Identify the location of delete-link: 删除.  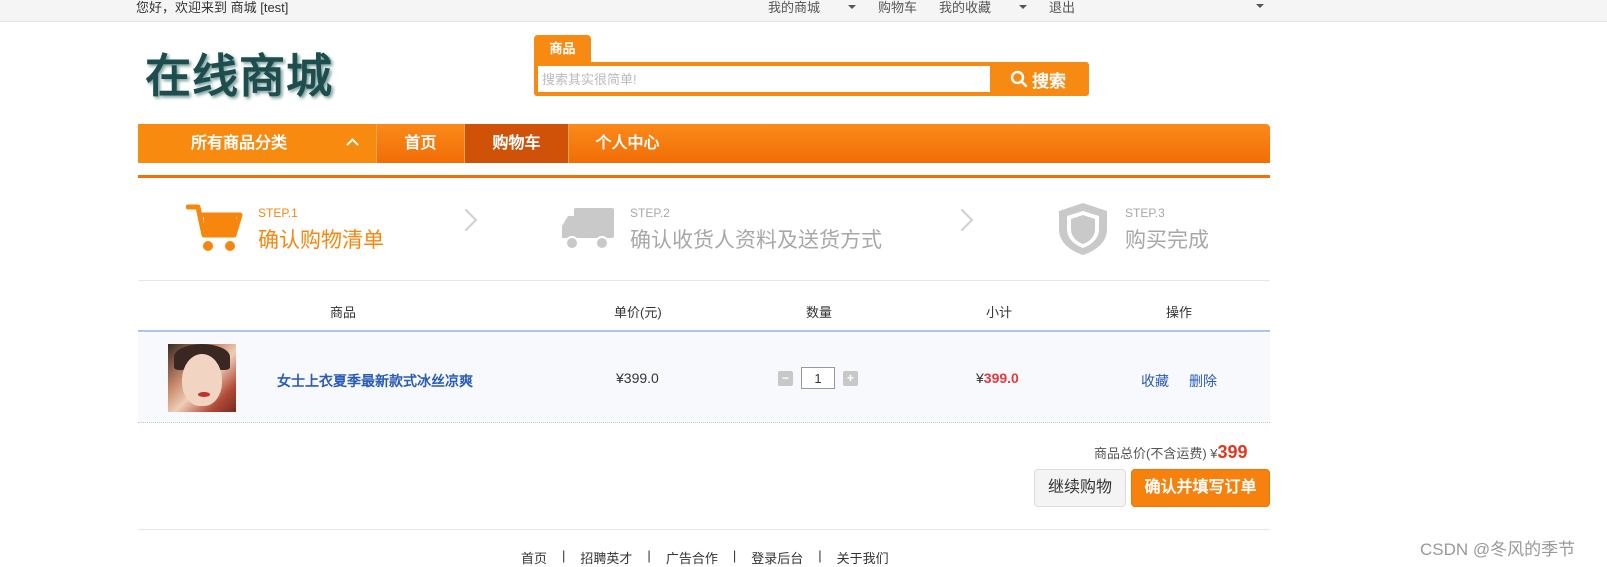
(1203, 381).